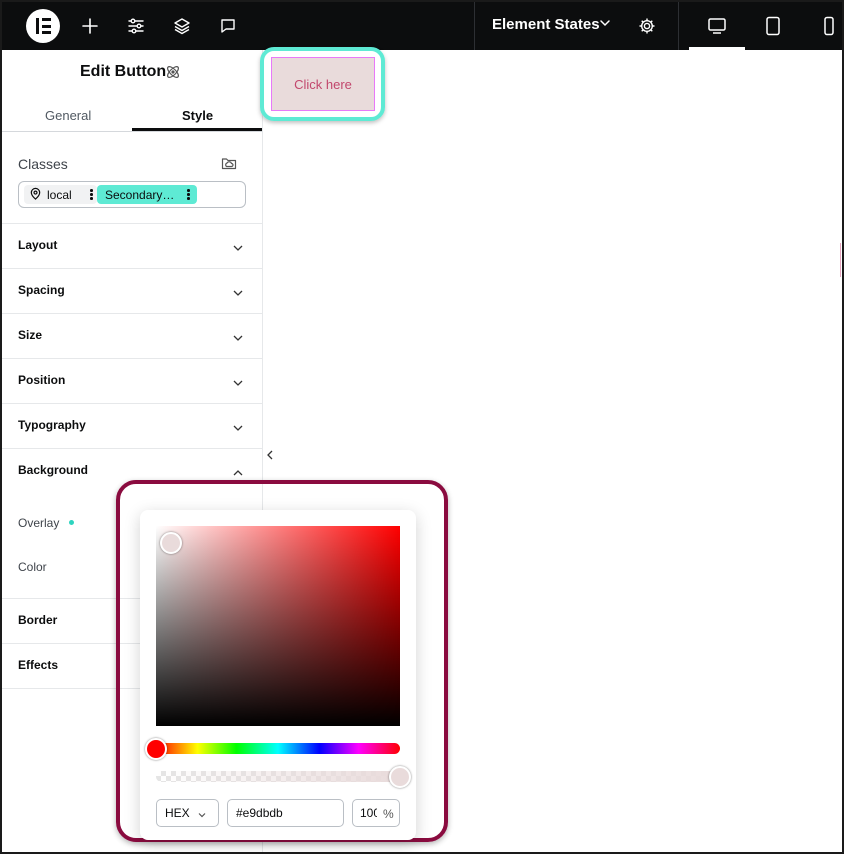  Describe the element at coordinates (546, 24) in the screenshot. I see `element-states-dropdown: Element States` at that location.